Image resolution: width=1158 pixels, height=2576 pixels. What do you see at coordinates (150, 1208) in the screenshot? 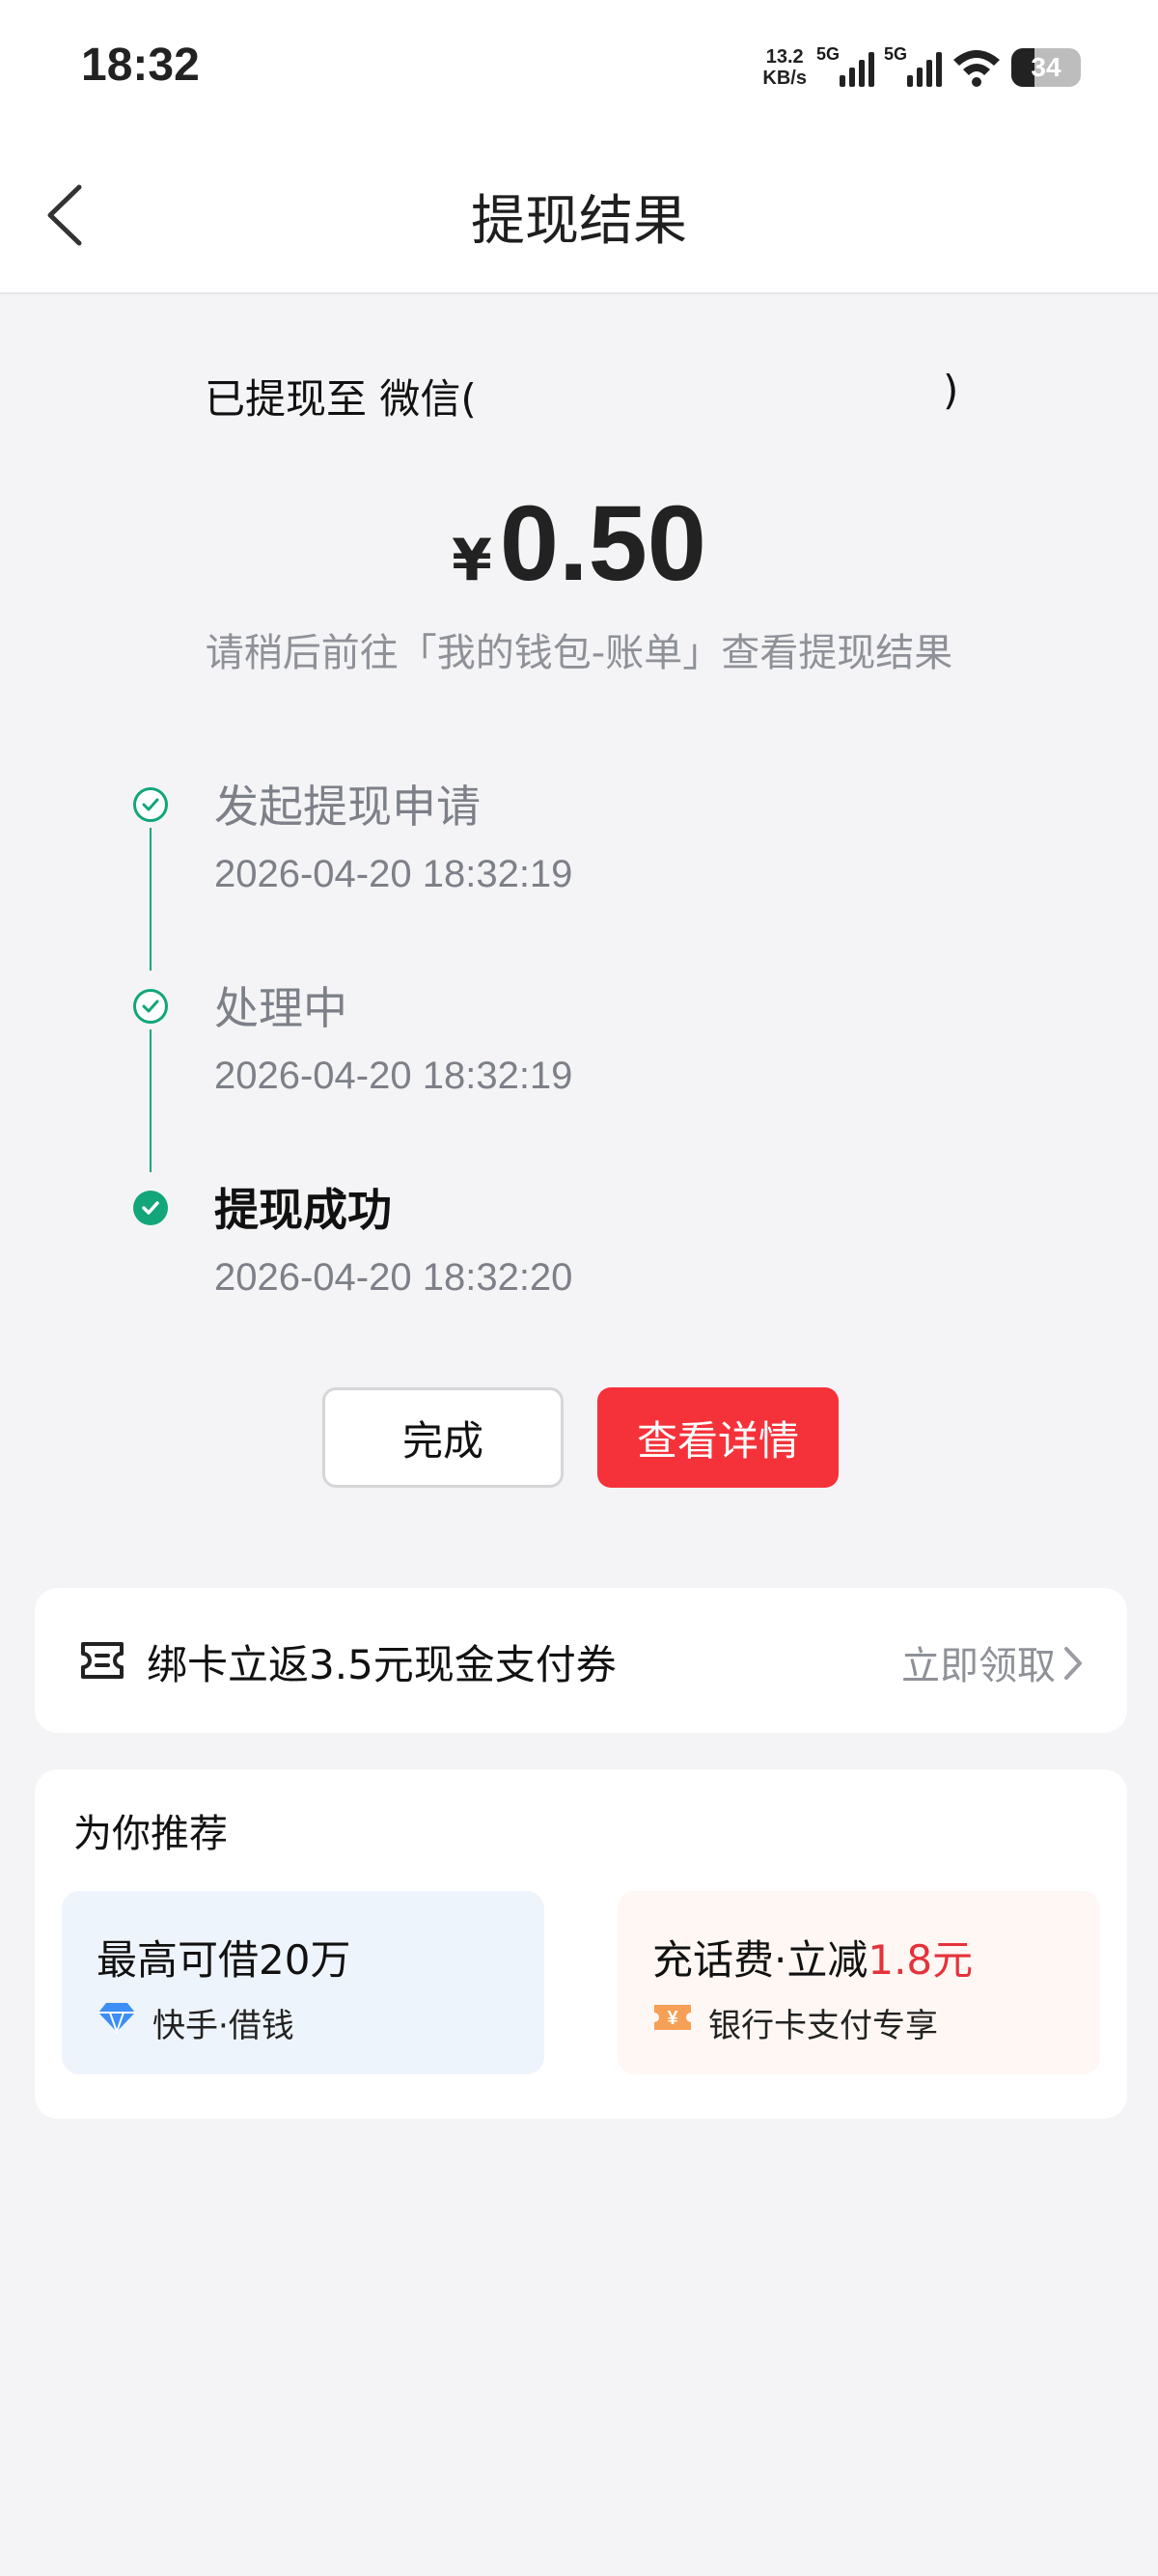
I see `check-circle-filled-icon` at bounding box center [150, 1208].